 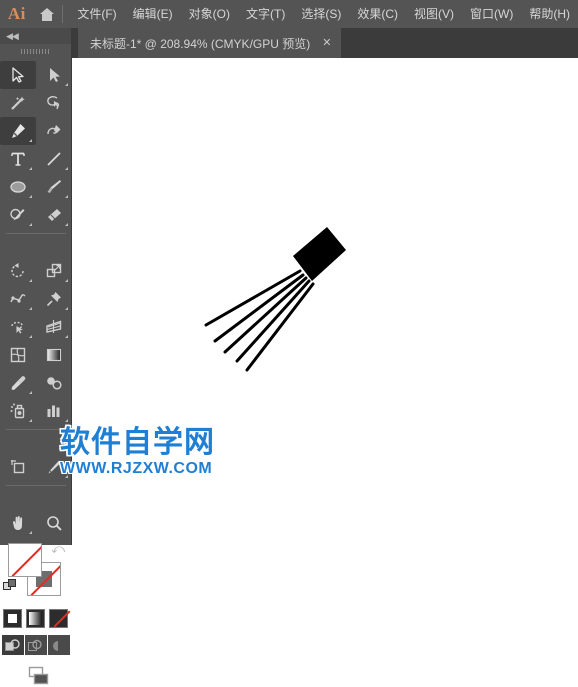 What do you see at coordinates (35, 645) in the screenshot?
I see `draw-behind-icon` at bounding box center [35, 645].